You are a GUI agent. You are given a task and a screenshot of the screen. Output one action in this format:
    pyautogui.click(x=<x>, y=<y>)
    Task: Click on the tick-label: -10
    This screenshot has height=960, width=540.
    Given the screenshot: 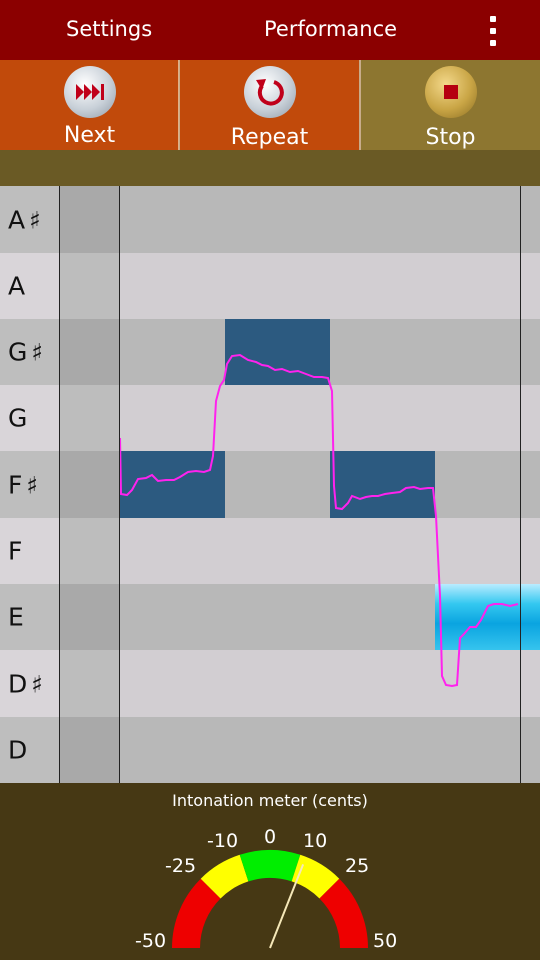 What is the action you would take?
    pyautogui.click(x=223, y=841)
    